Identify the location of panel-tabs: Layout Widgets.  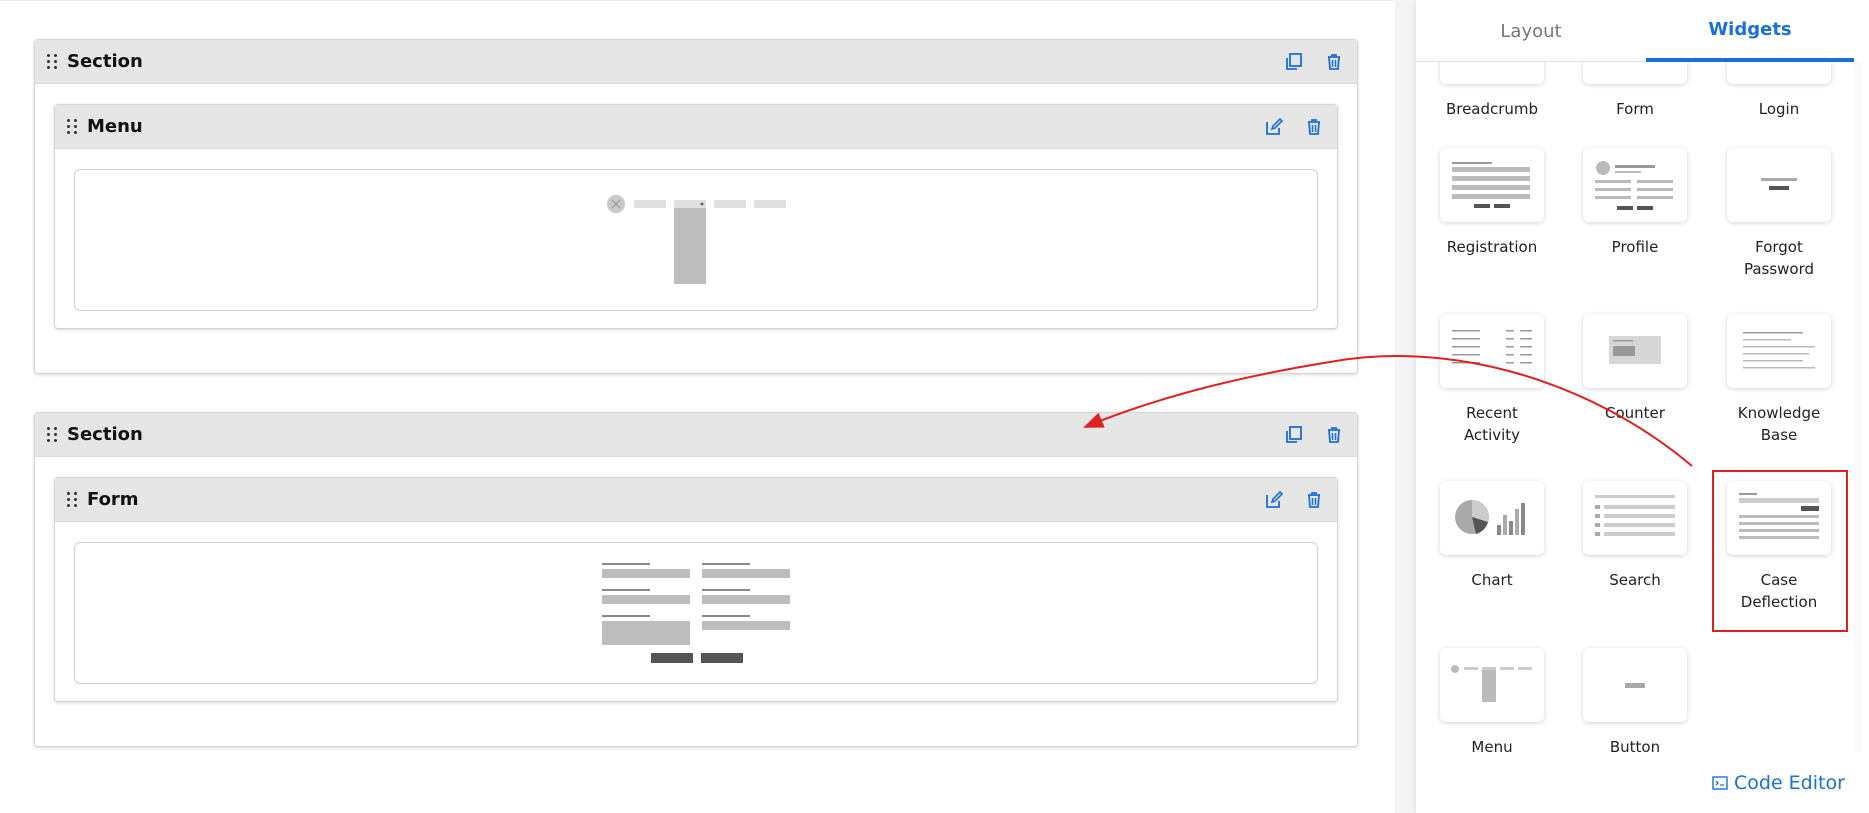
(1635, 31).